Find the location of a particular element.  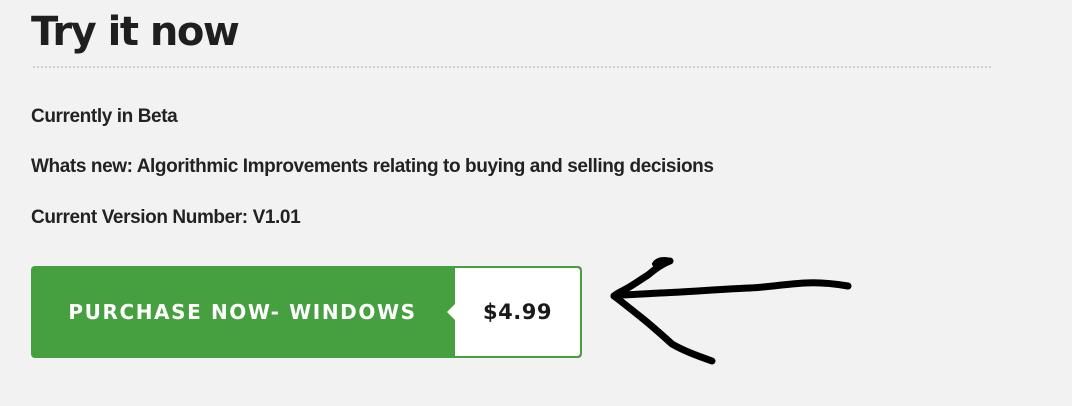

hand-drawn-arrow-icon is located at coordinates (731, 311).